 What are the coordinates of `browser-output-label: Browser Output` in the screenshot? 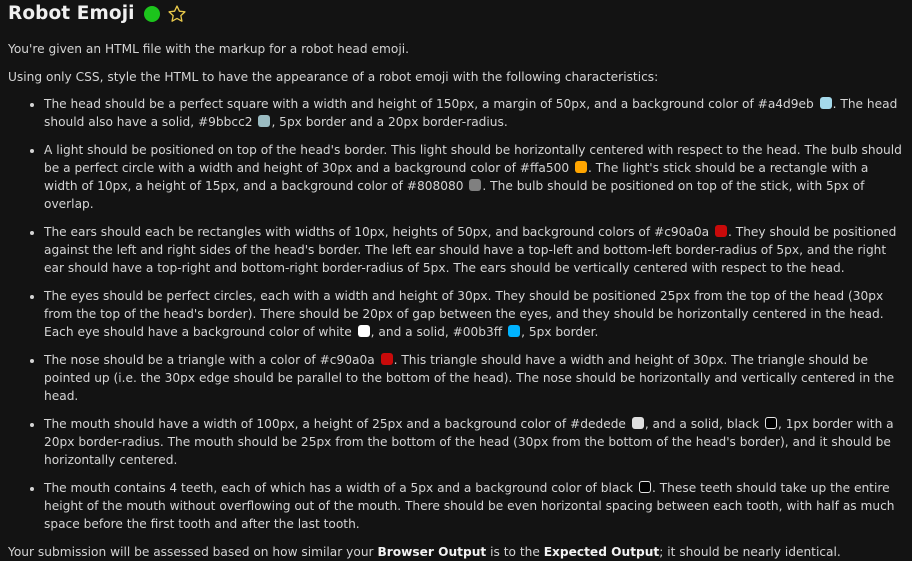 It's located at (432, 552).